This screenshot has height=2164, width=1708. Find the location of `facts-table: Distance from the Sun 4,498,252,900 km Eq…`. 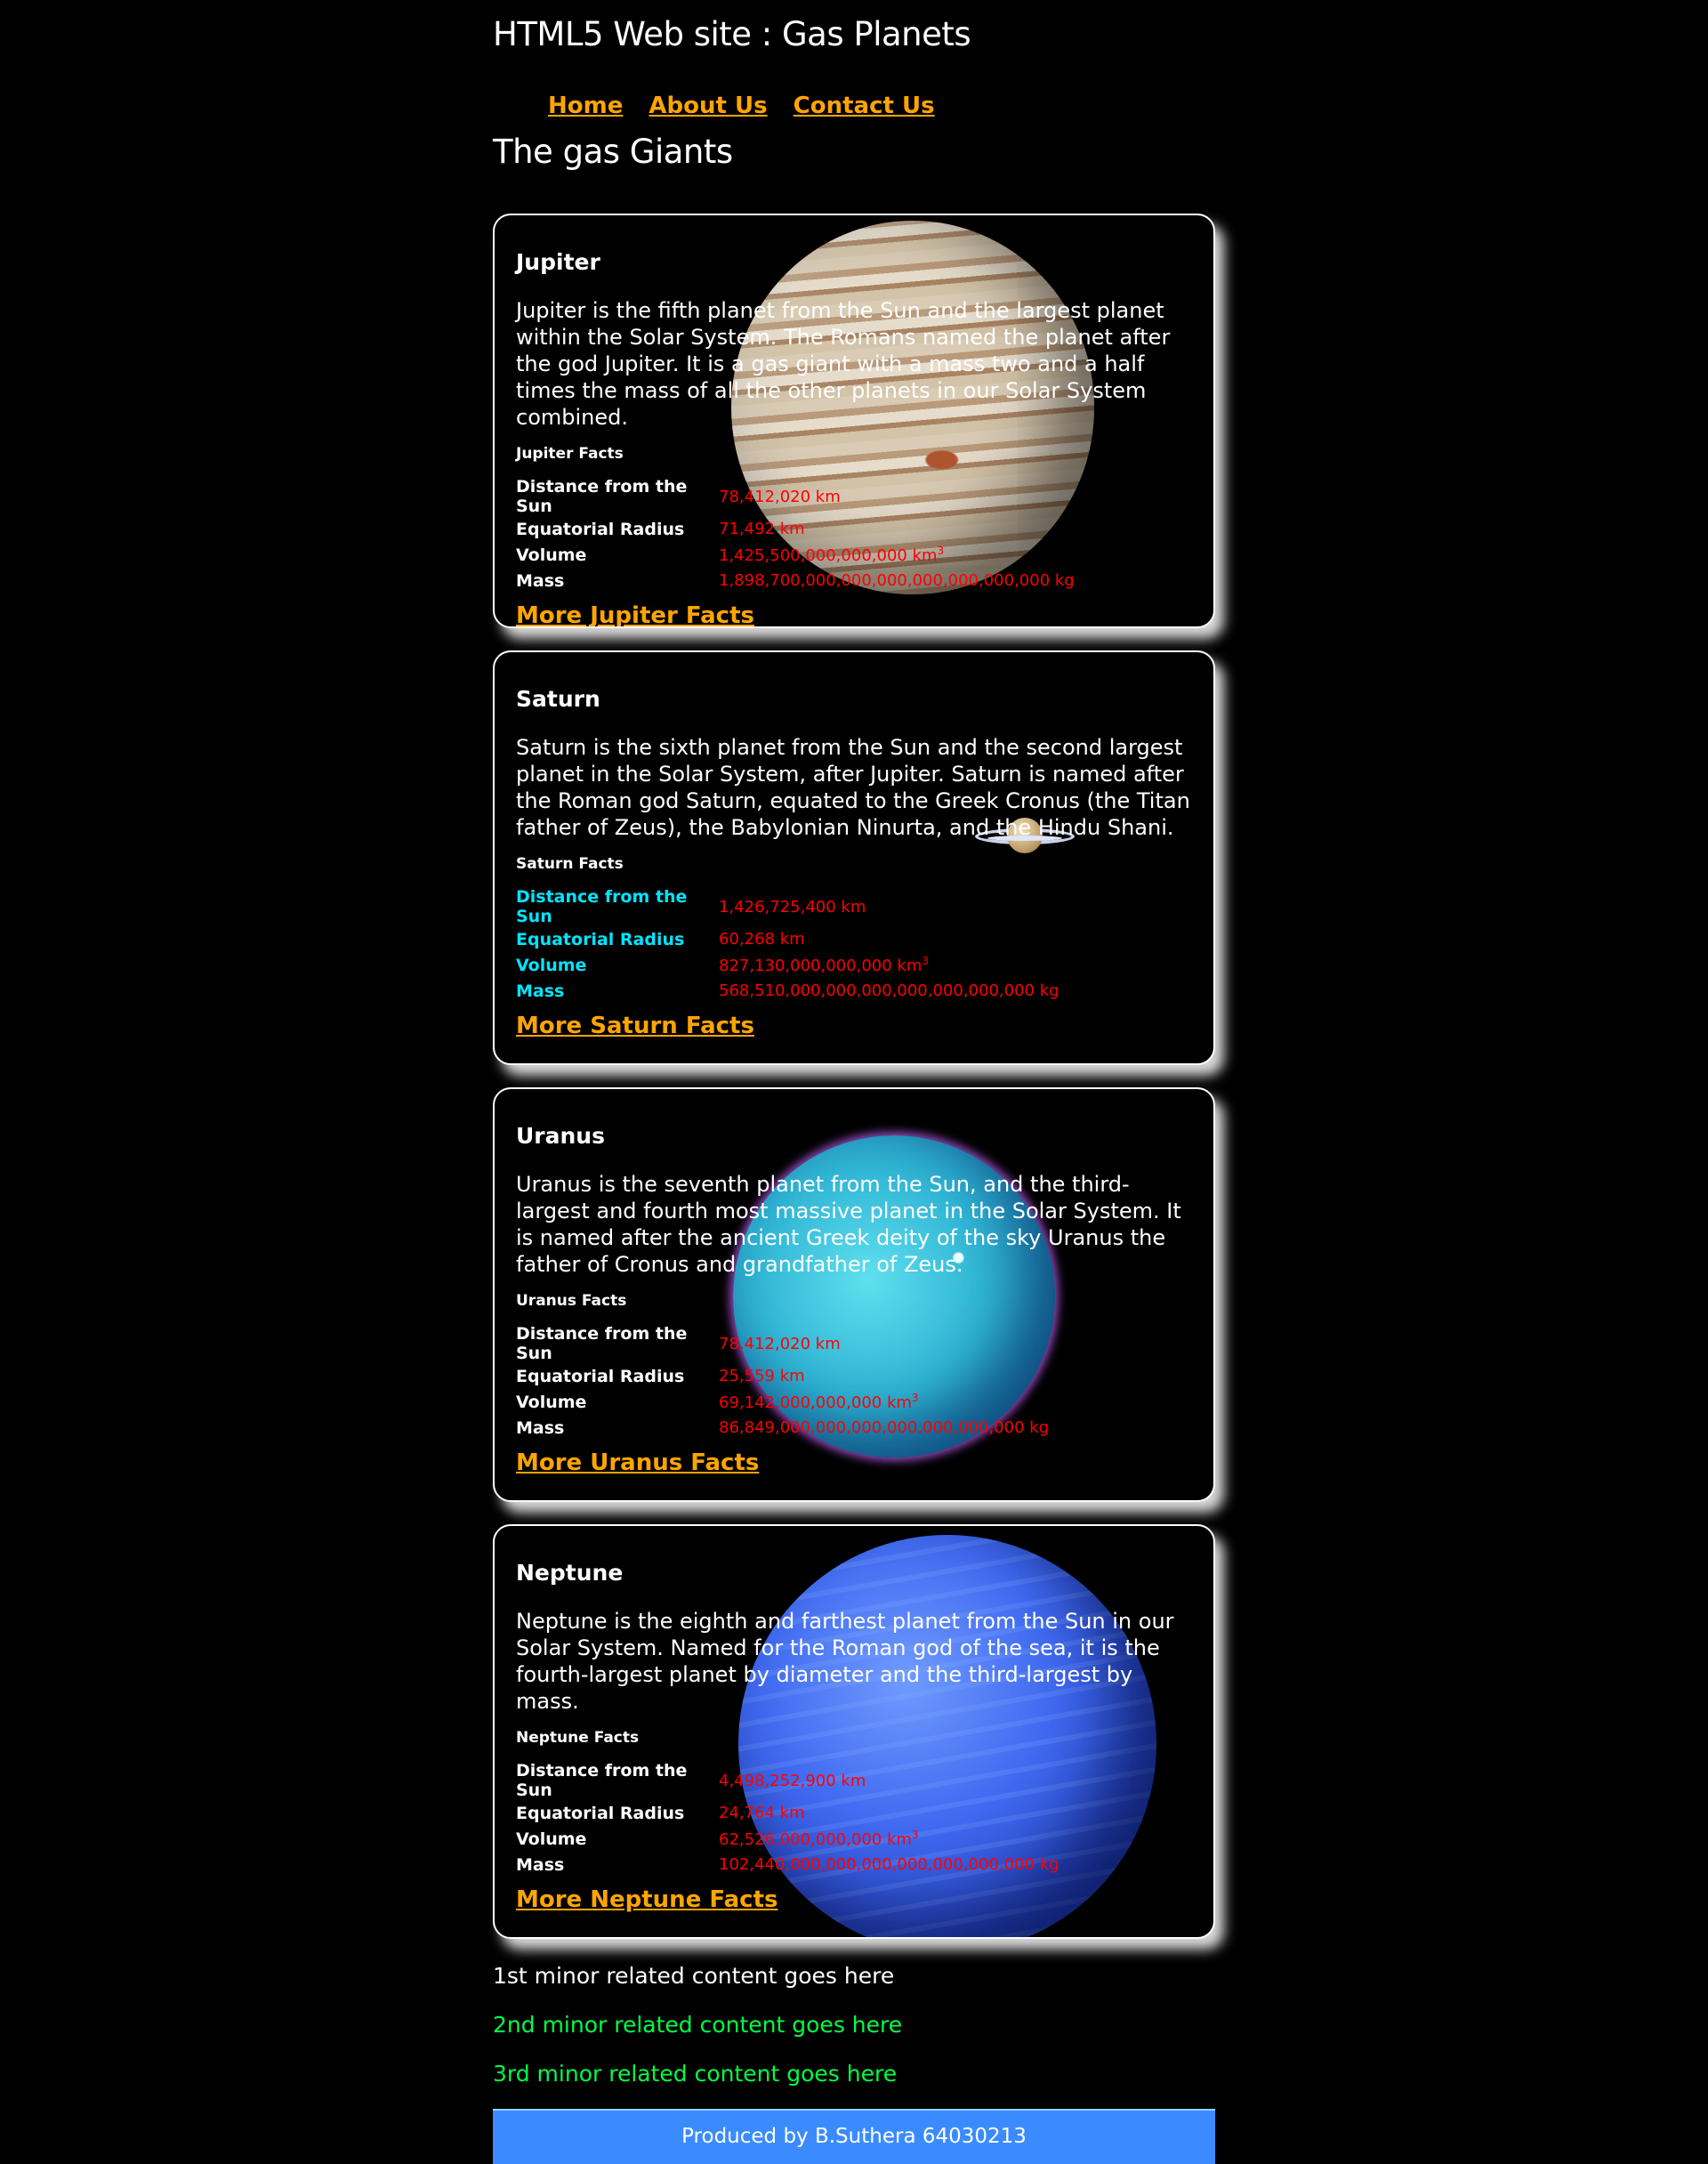

facts-table: Distance from the Sun 4,498,252,900 km Eq… is located at coordinates (787, 1819).